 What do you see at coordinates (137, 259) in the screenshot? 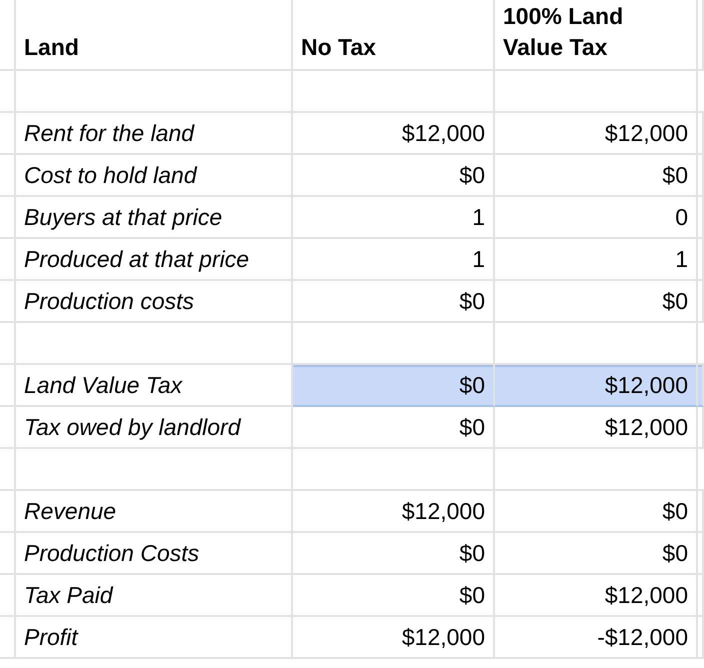
I see `row-label: Produced at that price` at bounding box center [137, 259].